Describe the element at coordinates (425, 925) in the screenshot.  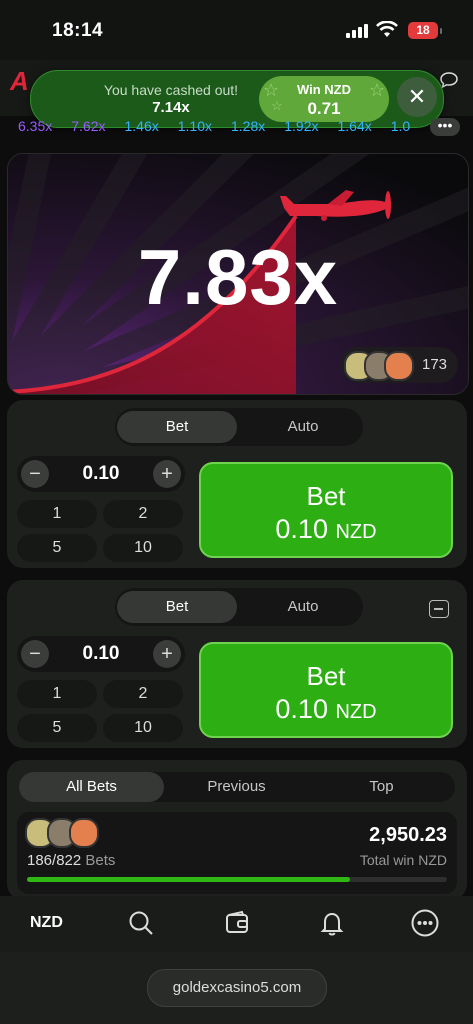
I see `more-icon` at that location.